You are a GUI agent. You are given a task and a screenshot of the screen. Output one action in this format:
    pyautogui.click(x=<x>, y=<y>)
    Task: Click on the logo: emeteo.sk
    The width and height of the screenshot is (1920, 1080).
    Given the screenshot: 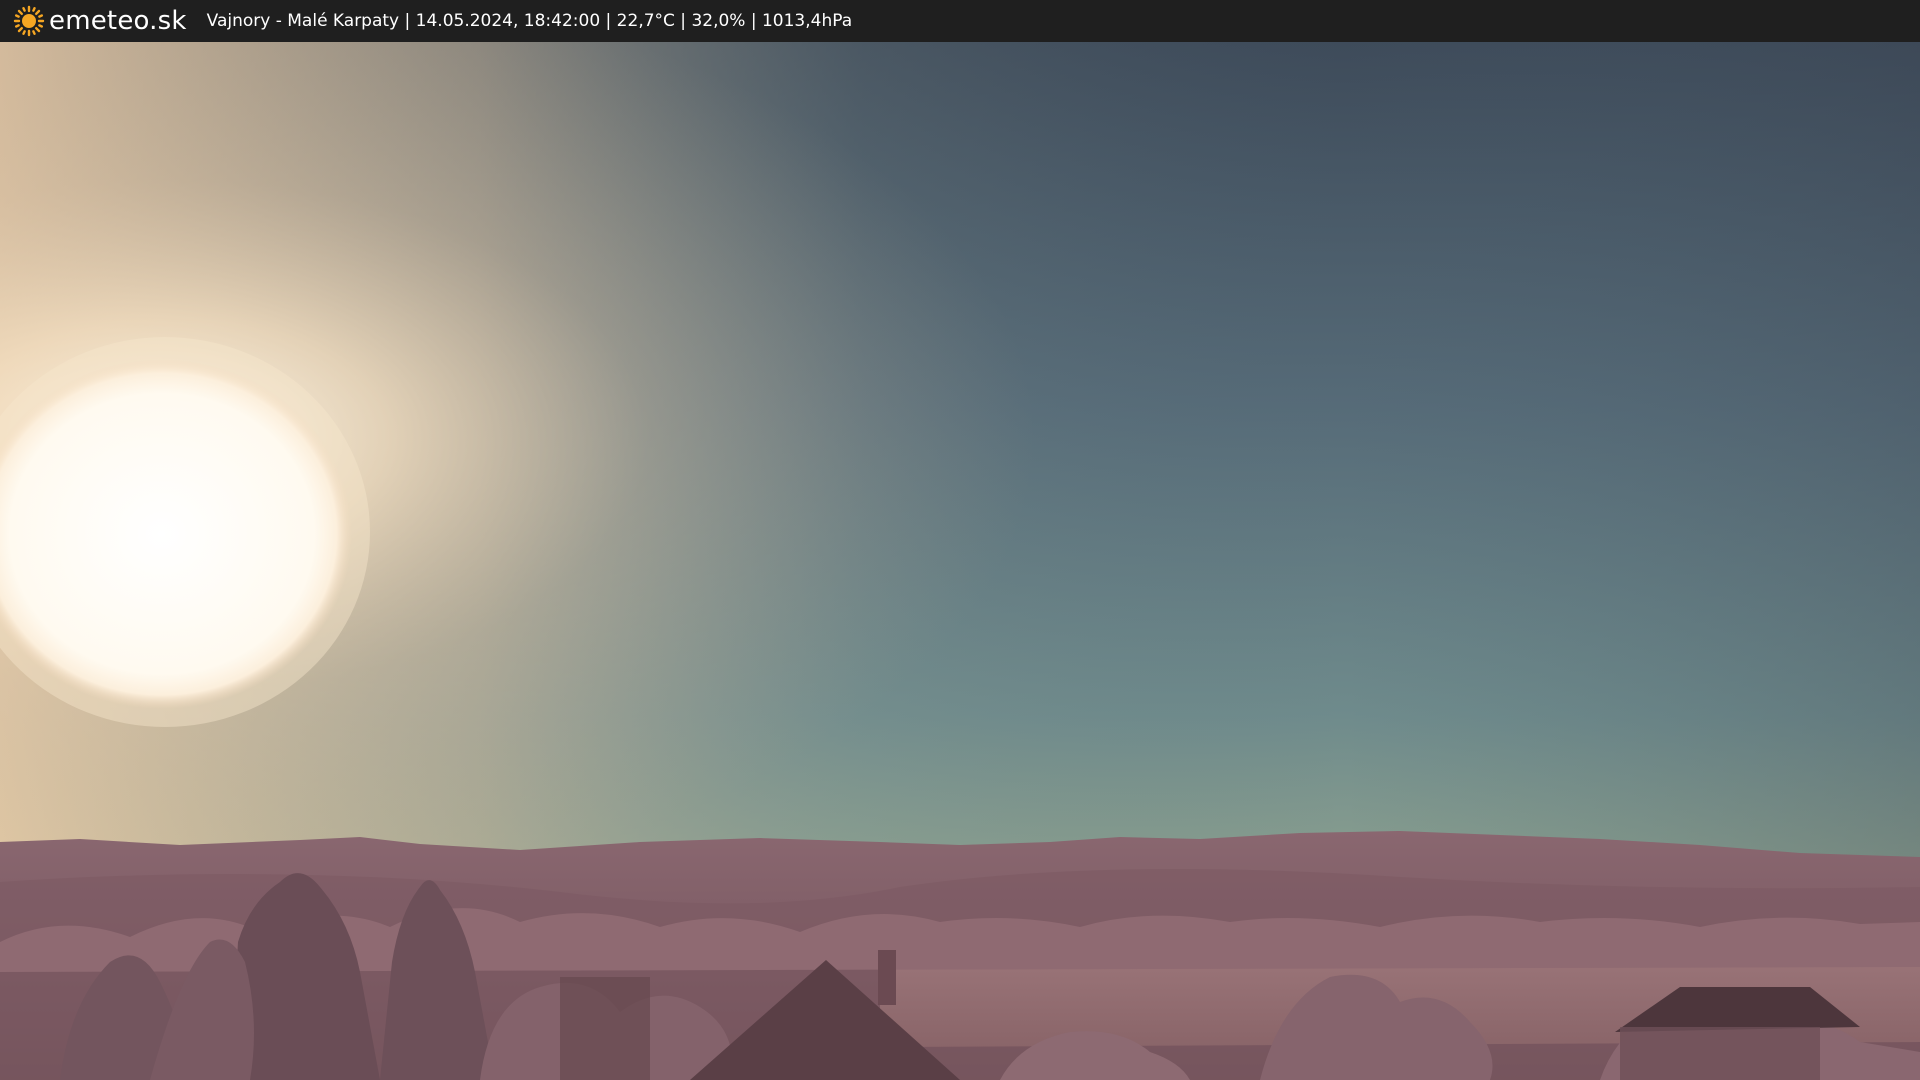 What is the action you would take?
    pyautogui.click(x=100, y=21)
    